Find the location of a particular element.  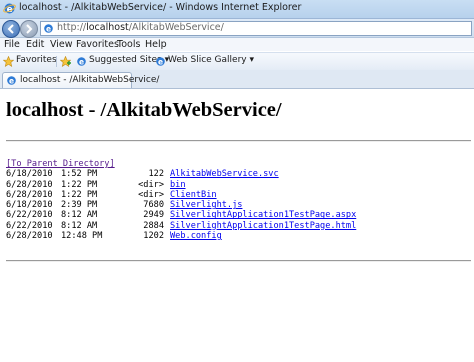

tab-active: e localhost - /AlkitabWebService/ is located at coordinates (80, 80).